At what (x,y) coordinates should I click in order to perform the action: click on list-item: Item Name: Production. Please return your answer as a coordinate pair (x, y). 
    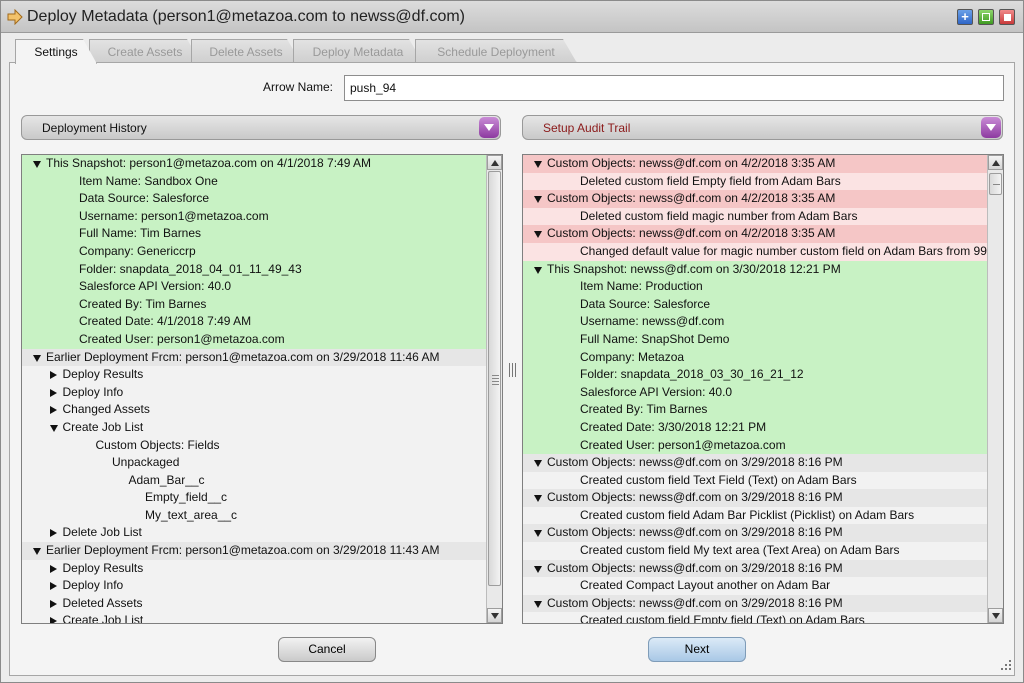
    Looking at the image, I should click on (755, 287).